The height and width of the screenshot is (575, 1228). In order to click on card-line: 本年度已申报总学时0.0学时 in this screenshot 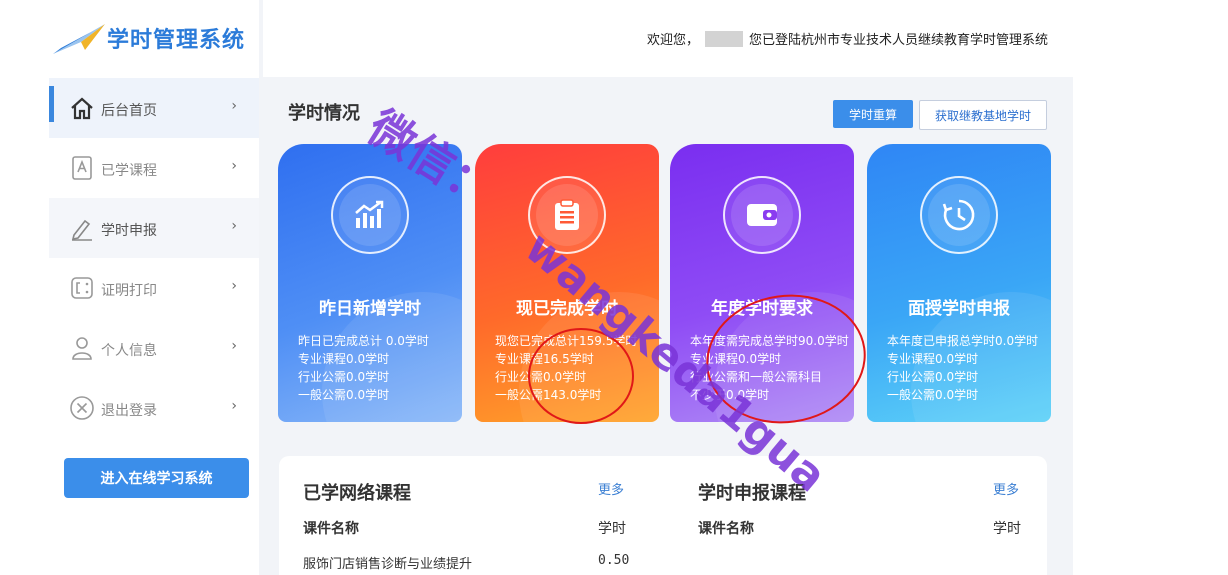, I will do `click(963, 341)`.